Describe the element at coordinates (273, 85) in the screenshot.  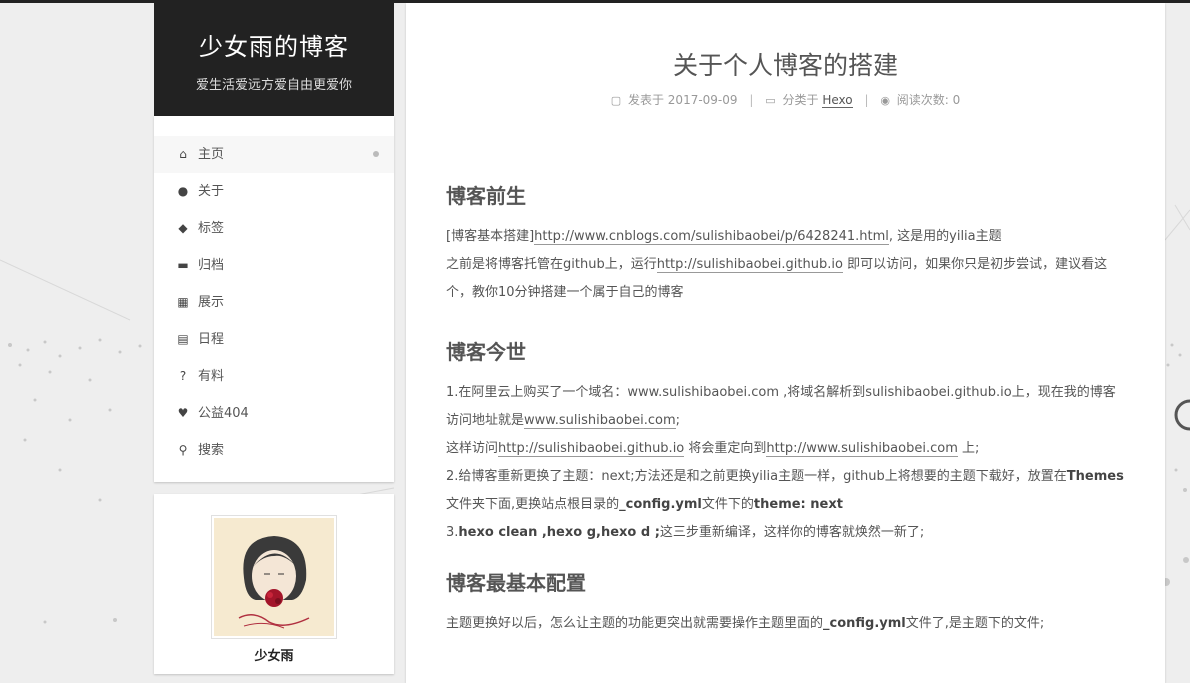
I see `site-subtitle: 爱生活爱远方爱自由更爱你` at that location.